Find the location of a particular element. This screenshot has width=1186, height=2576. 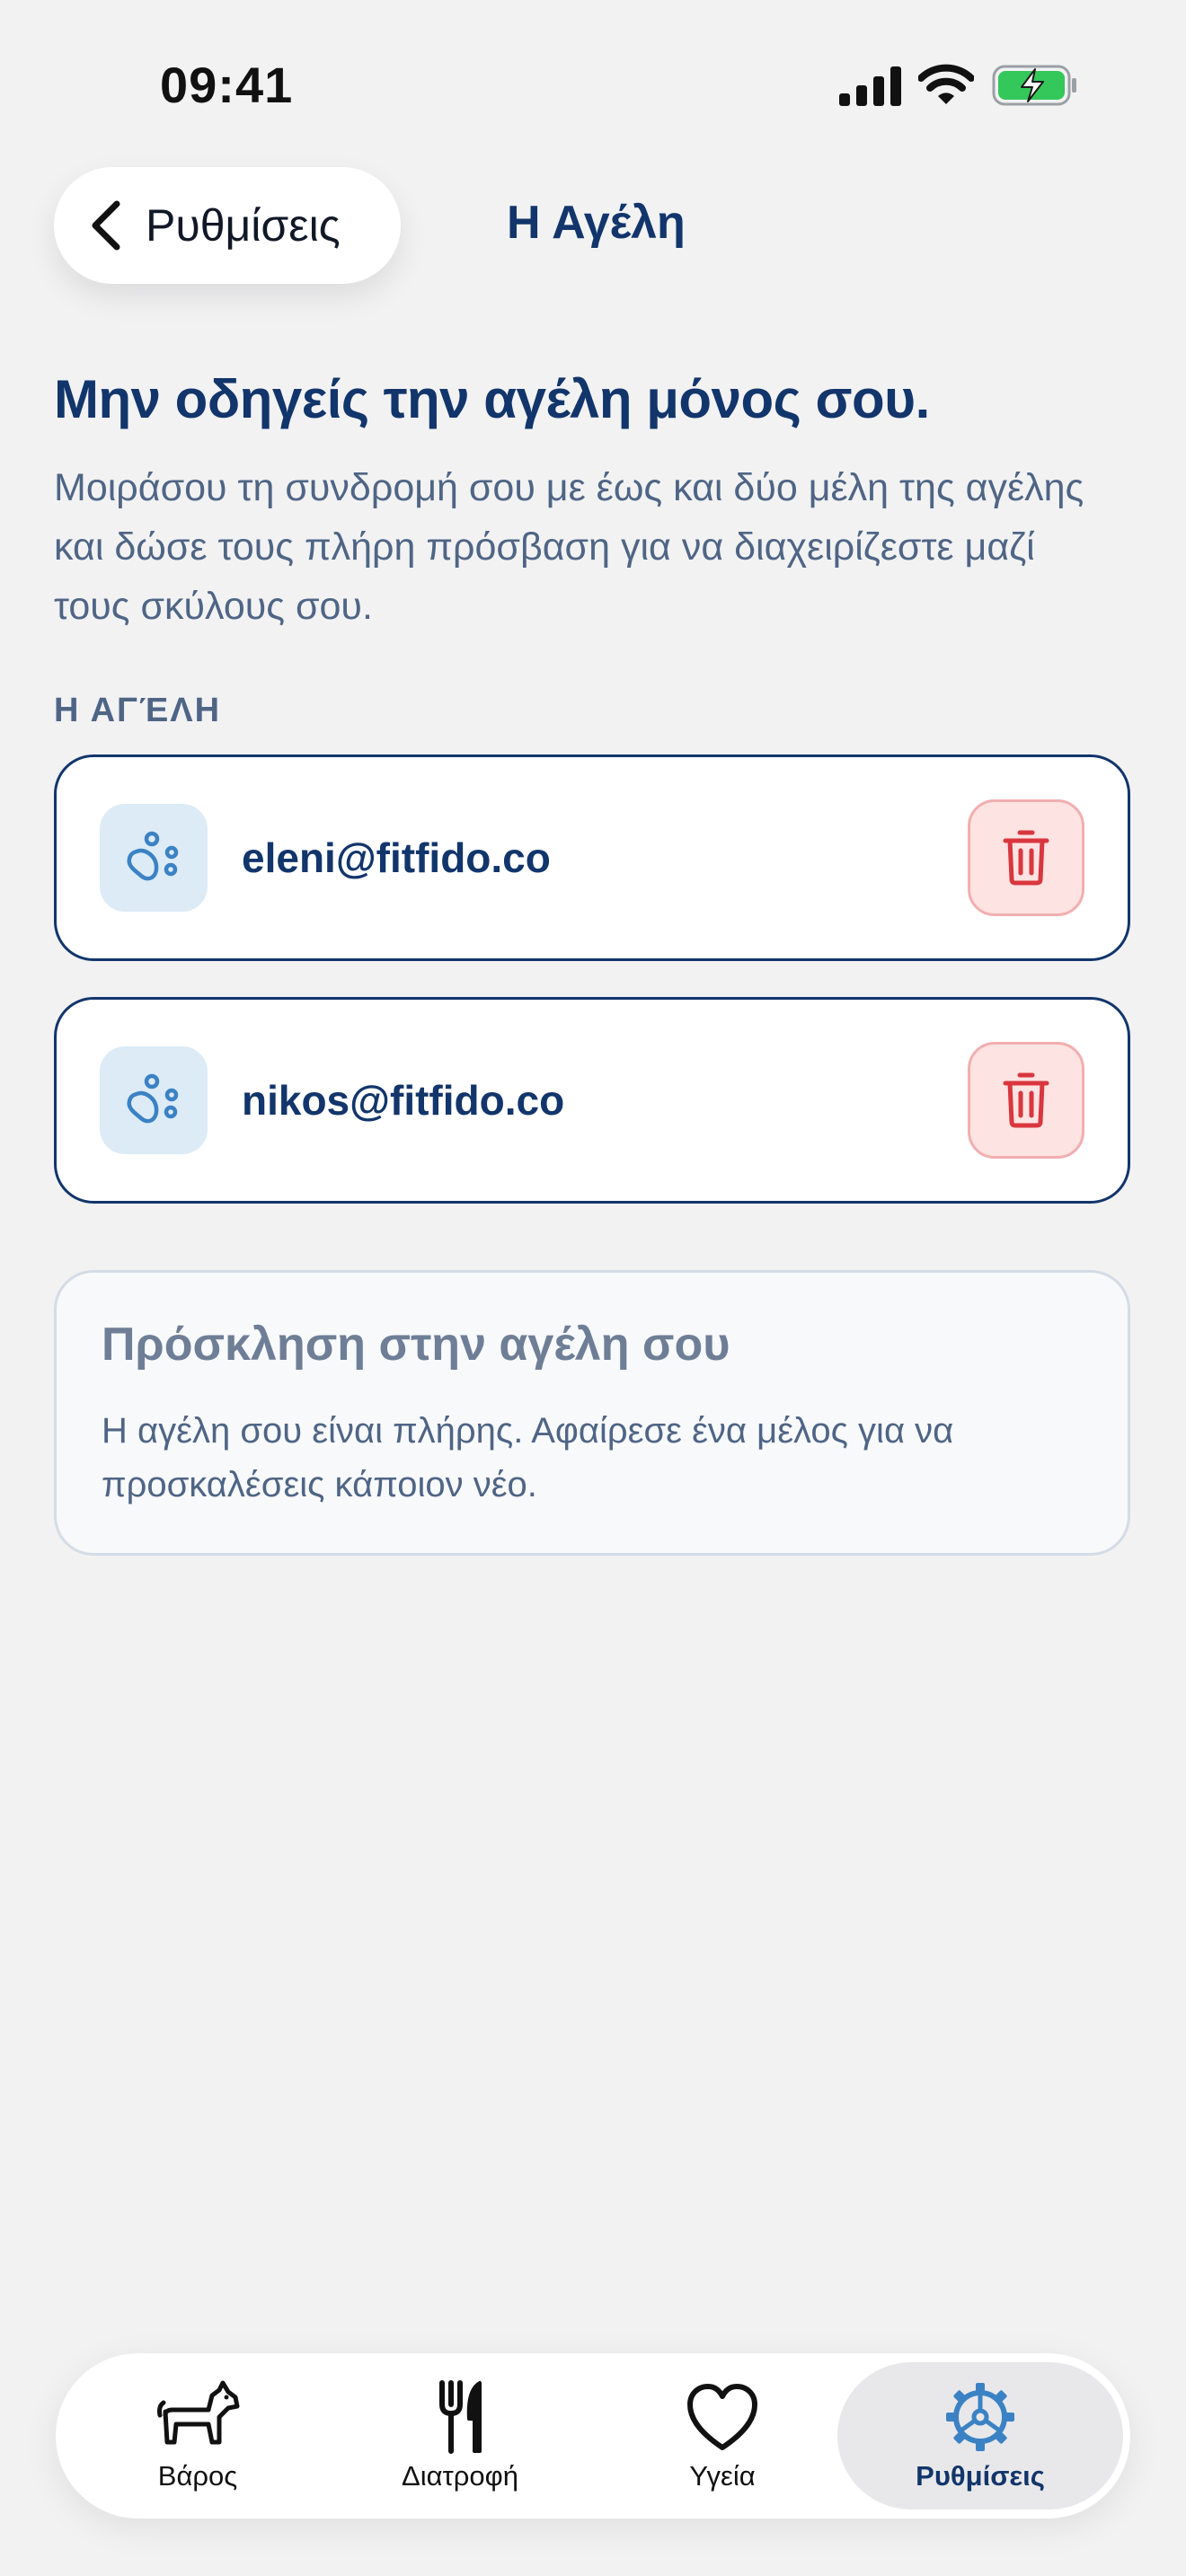

wifi-icon is located at coordinates (946, 84).